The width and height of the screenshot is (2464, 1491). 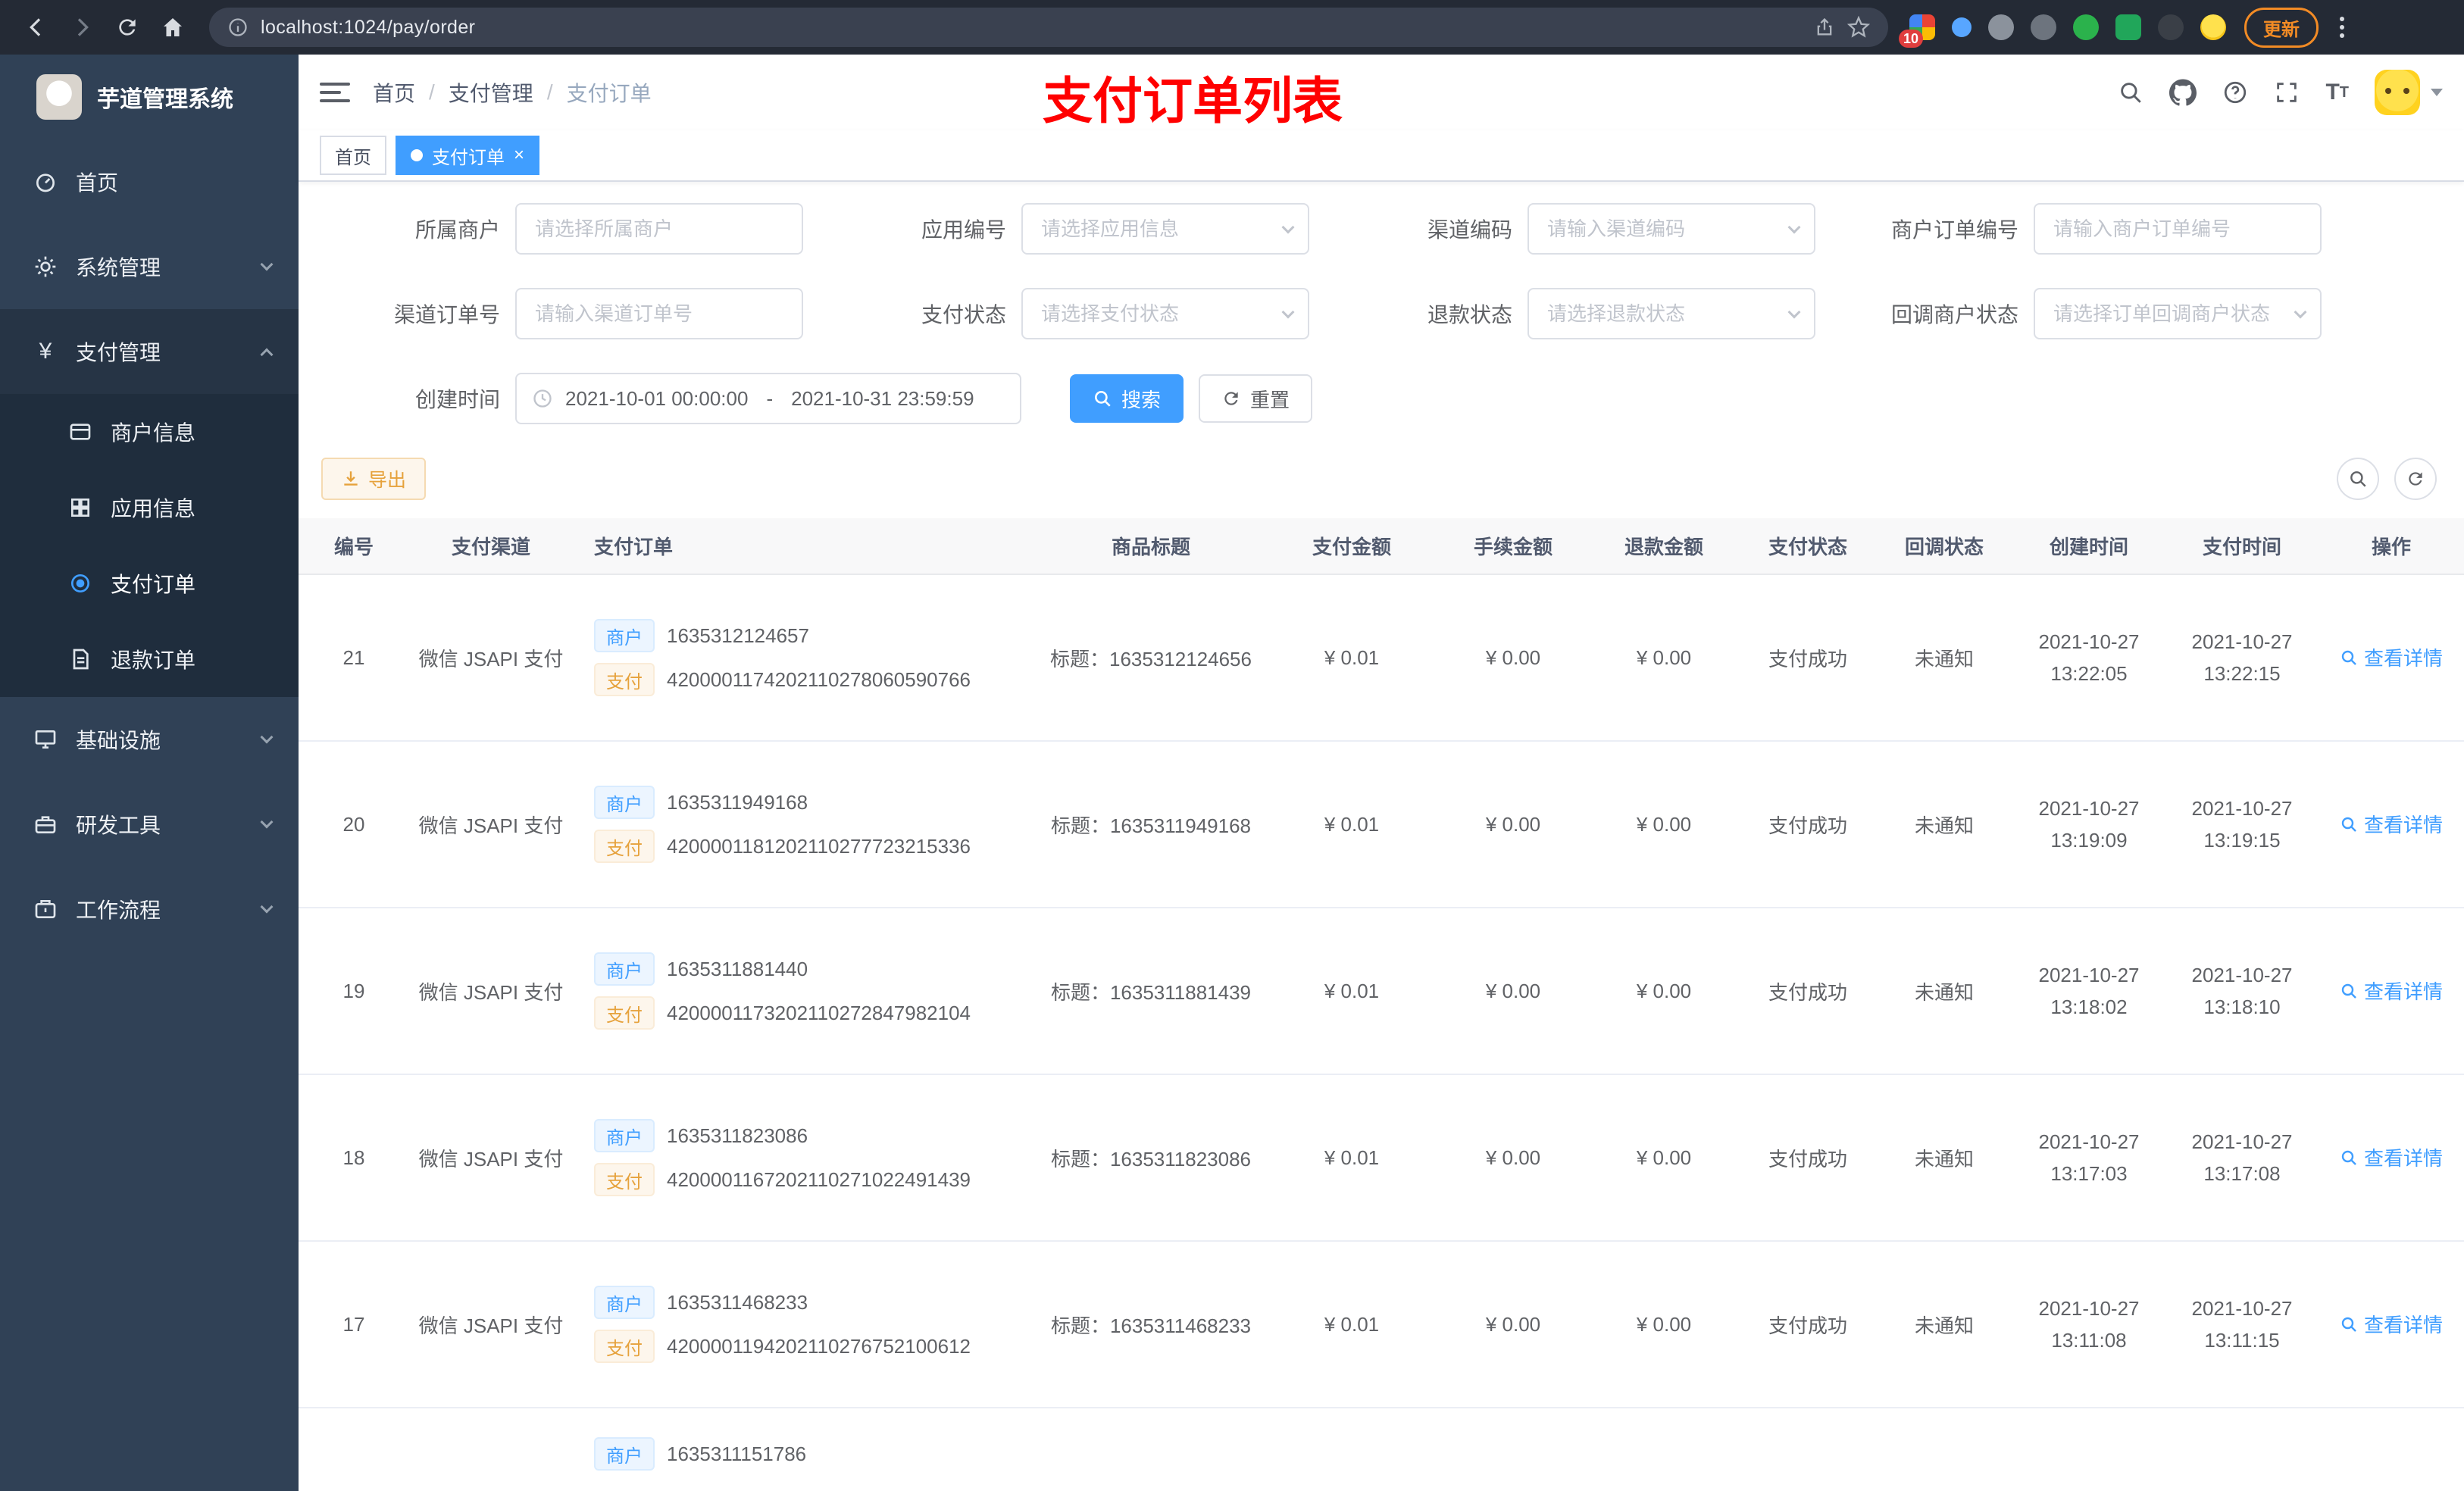 I want to click on monitor-icon, so click(x=45, y=739).